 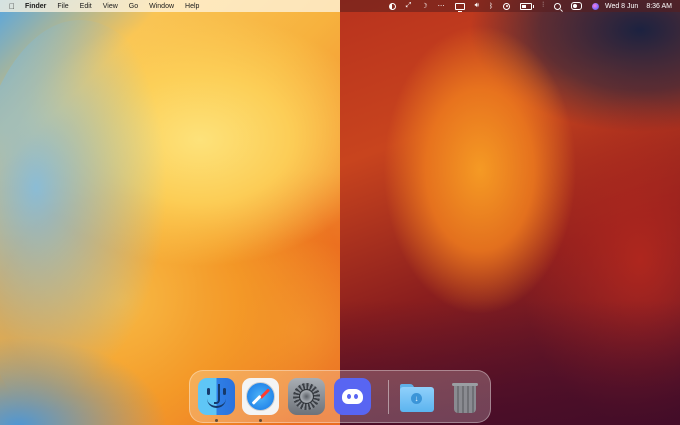 I want to click on siri-icon, so click(x=595, y=6).